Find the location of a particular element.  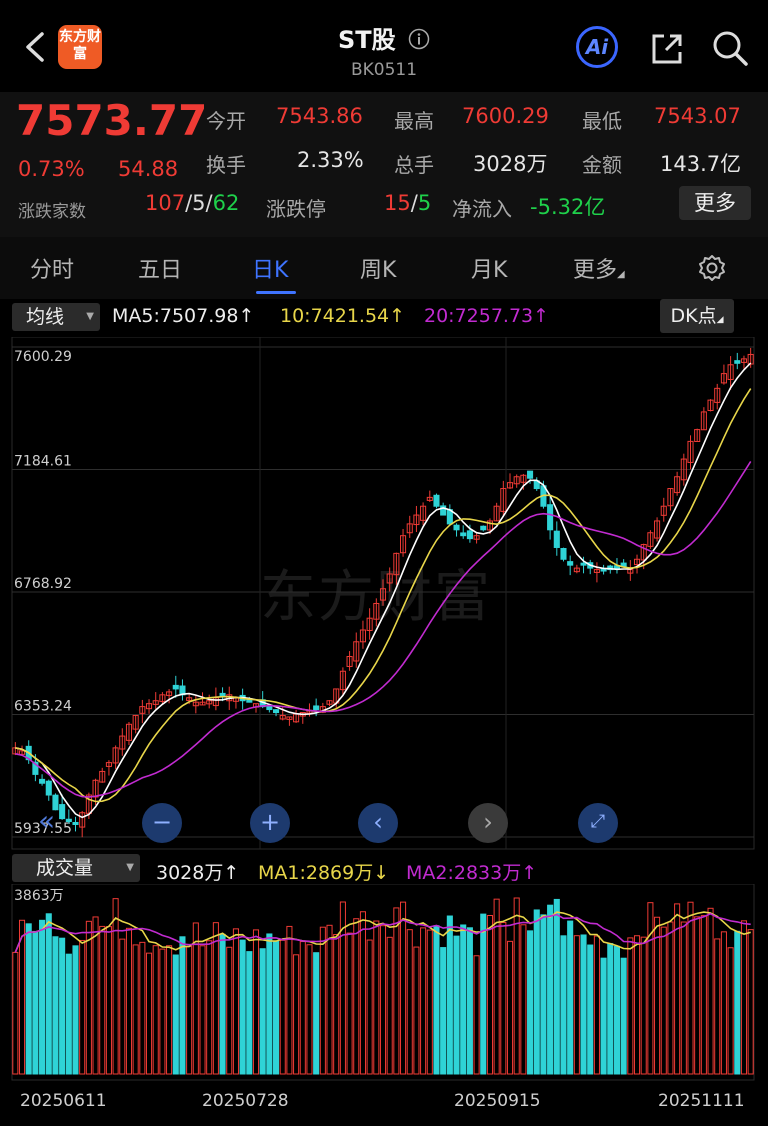

search-icon is located at coordinates (730, 48).